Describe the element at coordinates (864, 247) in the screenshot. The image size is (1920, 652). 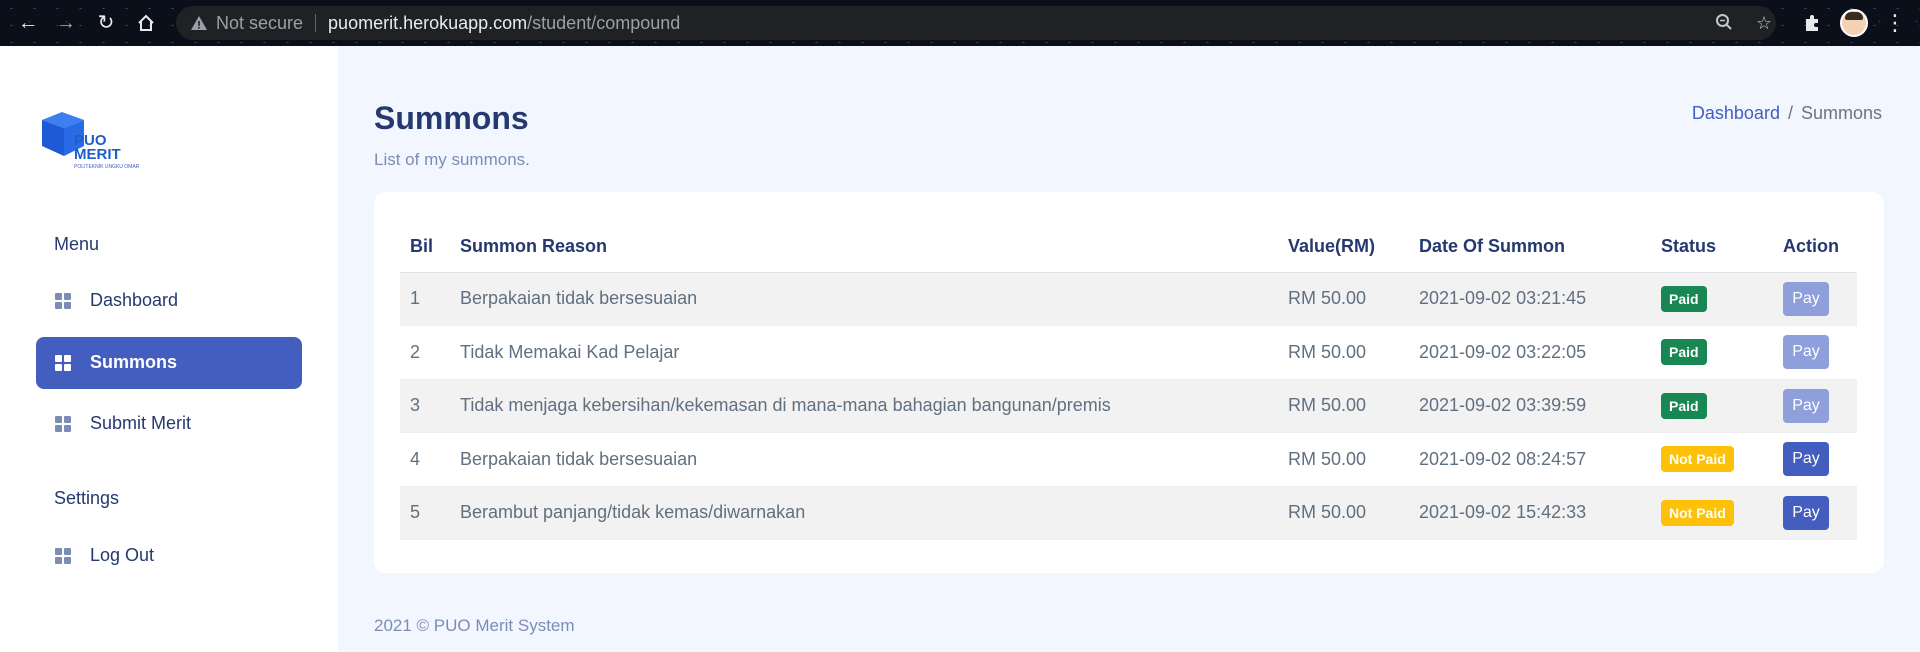
I see `column-header-reason: Summon Reason` at that location.